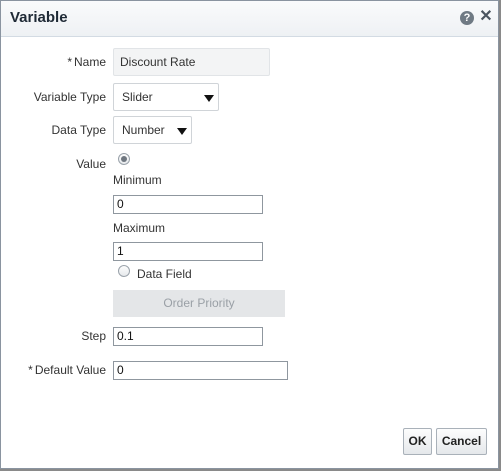 This screenshot has width=501, height=471. I want to click on close-icon: ✕, so click(486, 17).